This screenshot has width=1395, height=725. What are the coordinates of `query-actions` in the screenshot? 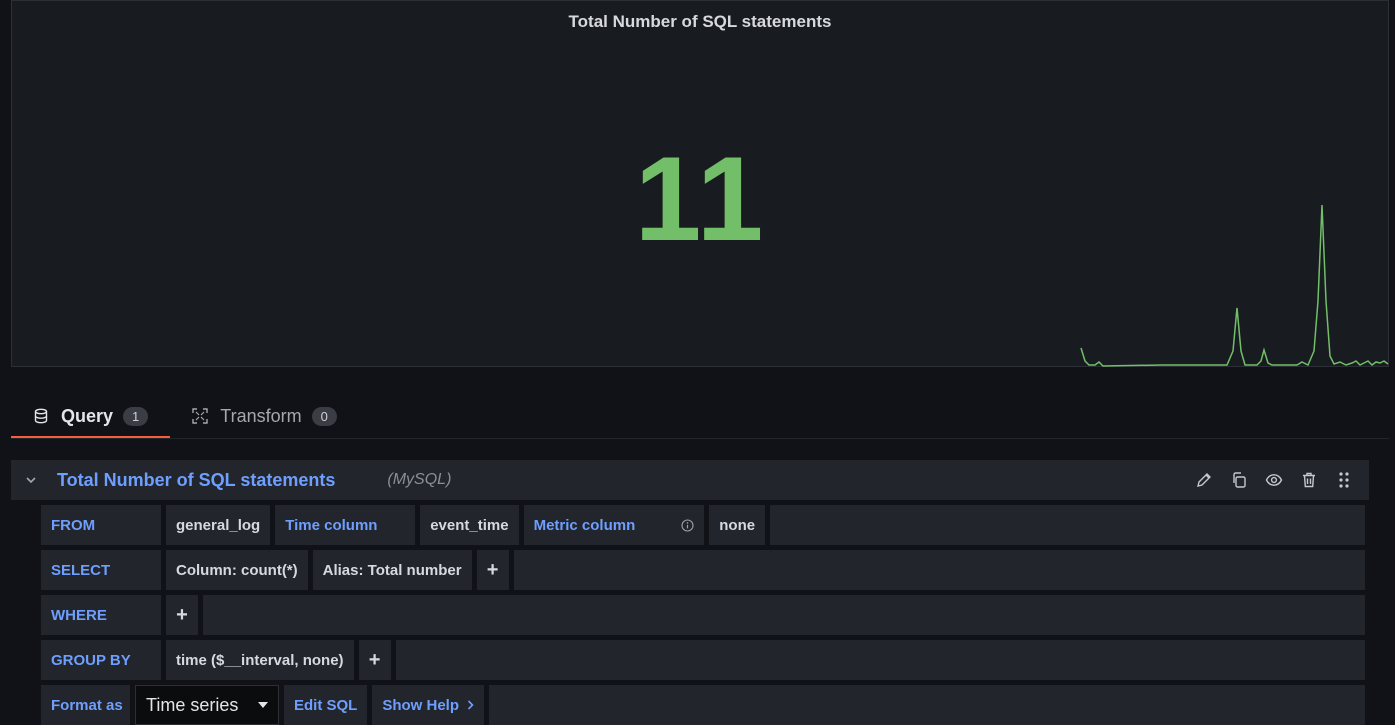 It's located at (1274, 480).